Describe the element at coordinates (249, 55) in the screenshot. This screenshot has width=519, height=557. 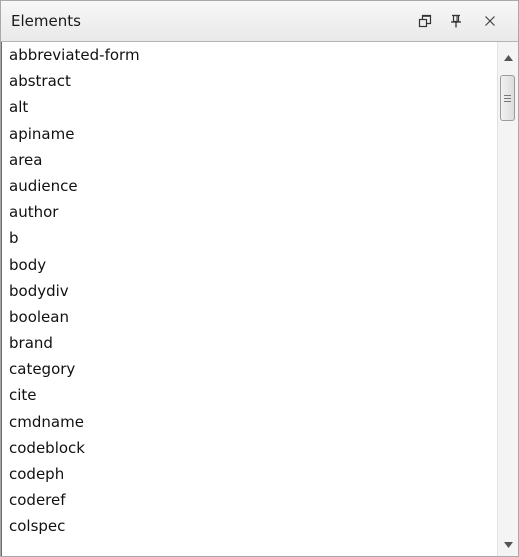
I see `list-item: abbreviated-form` at that location.